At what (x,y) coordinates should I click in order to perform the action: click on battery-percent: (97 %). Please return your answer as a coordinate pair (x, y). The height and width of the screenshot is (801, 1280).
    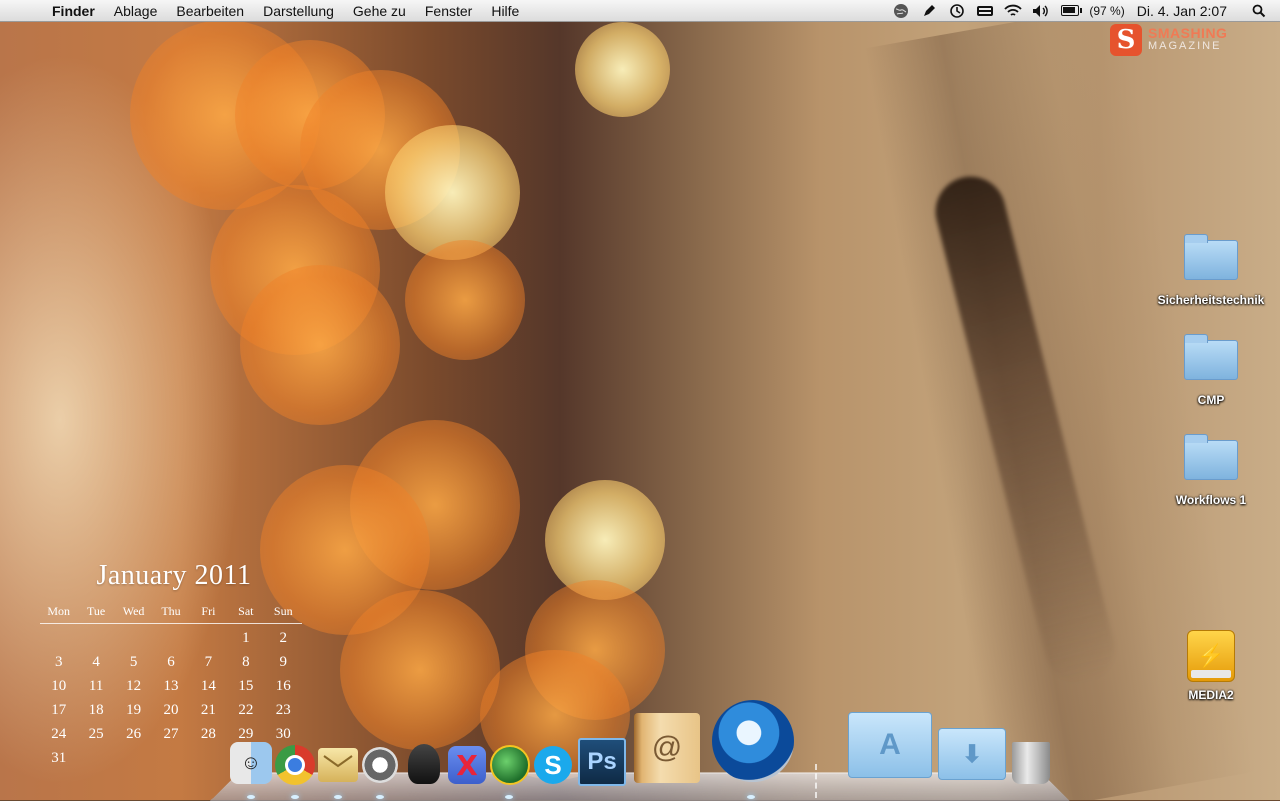
    Looking at the image, I should click on (1106, 11).